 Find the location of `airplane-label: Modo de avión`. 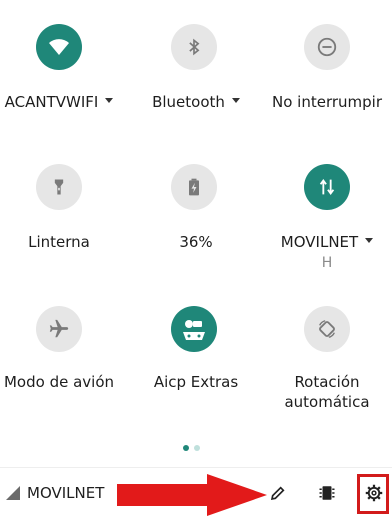

airplane-label: Modo de avión is located at coordinates (59, 382).